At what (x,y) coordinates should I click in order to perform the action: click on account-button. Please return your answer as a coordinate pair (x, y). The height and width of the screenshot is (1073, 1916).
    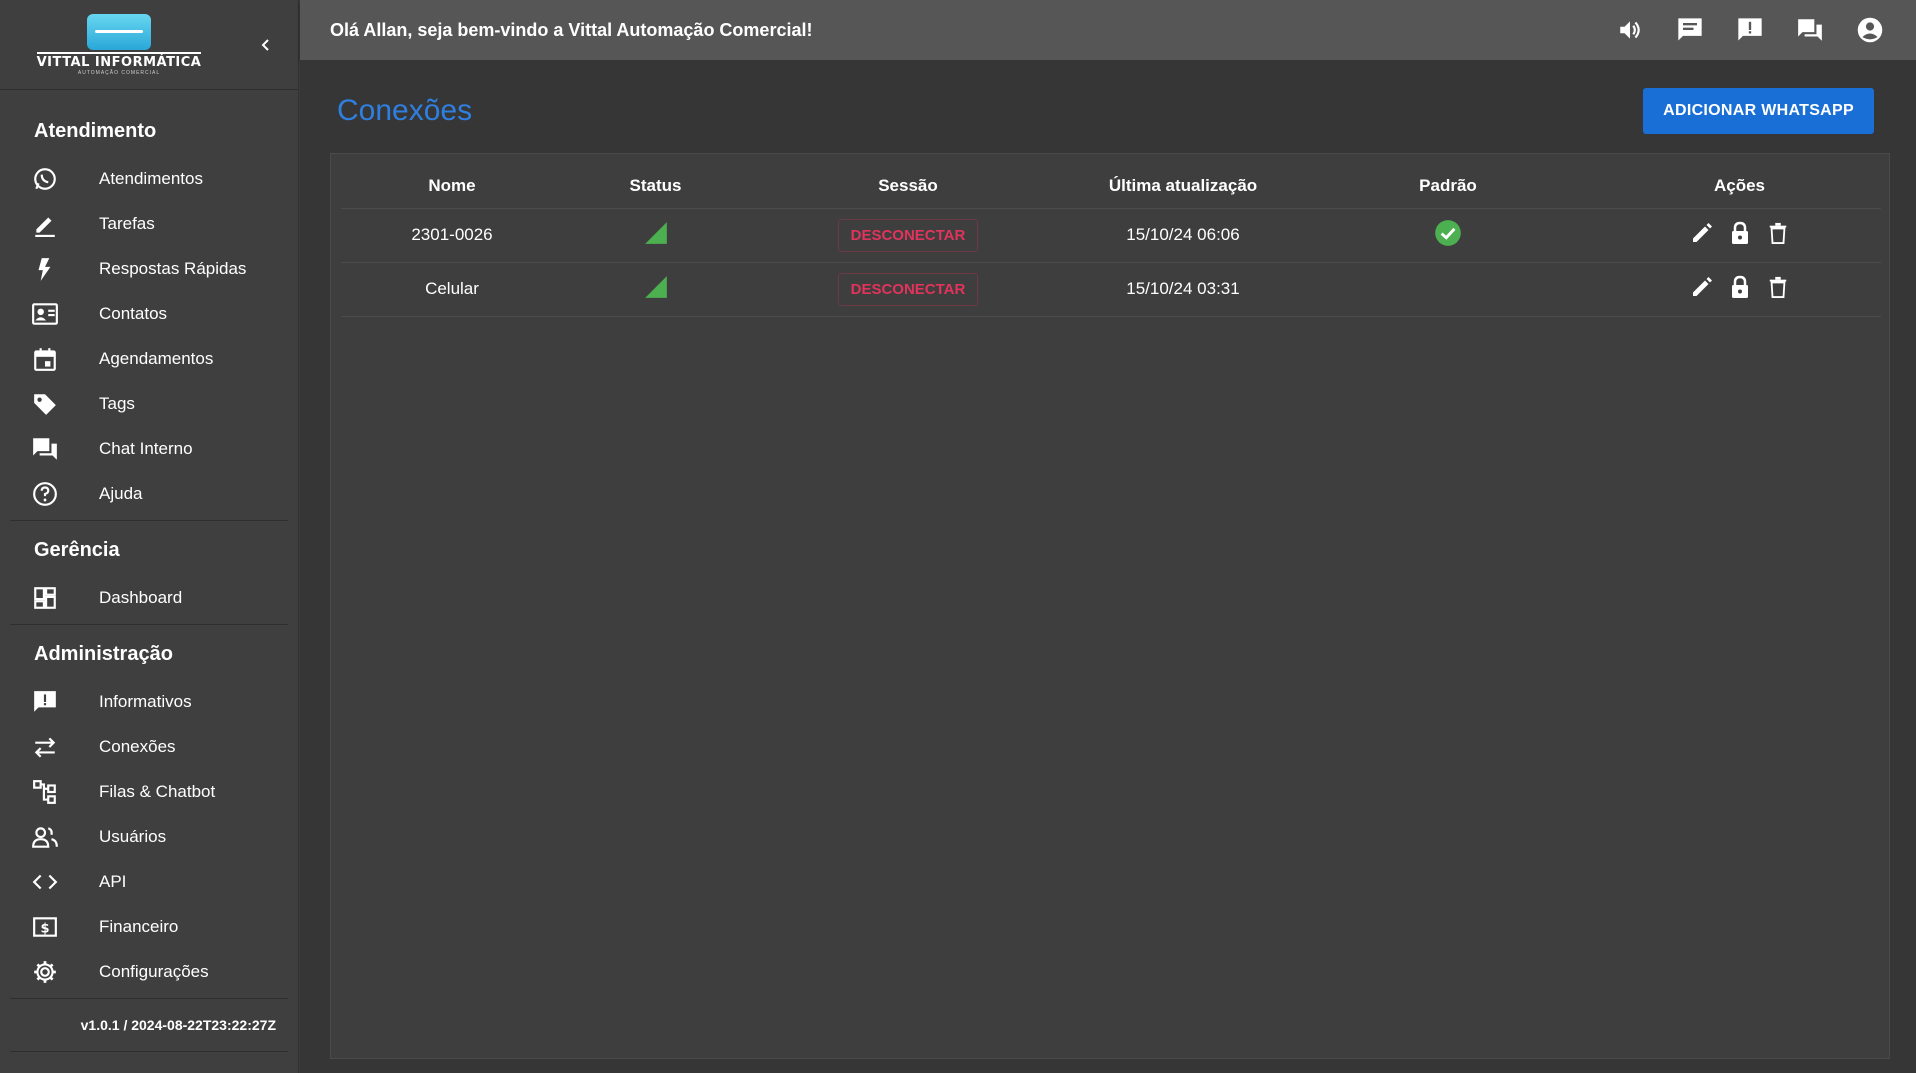
    Looking at the image, I should click on (1870, 30).